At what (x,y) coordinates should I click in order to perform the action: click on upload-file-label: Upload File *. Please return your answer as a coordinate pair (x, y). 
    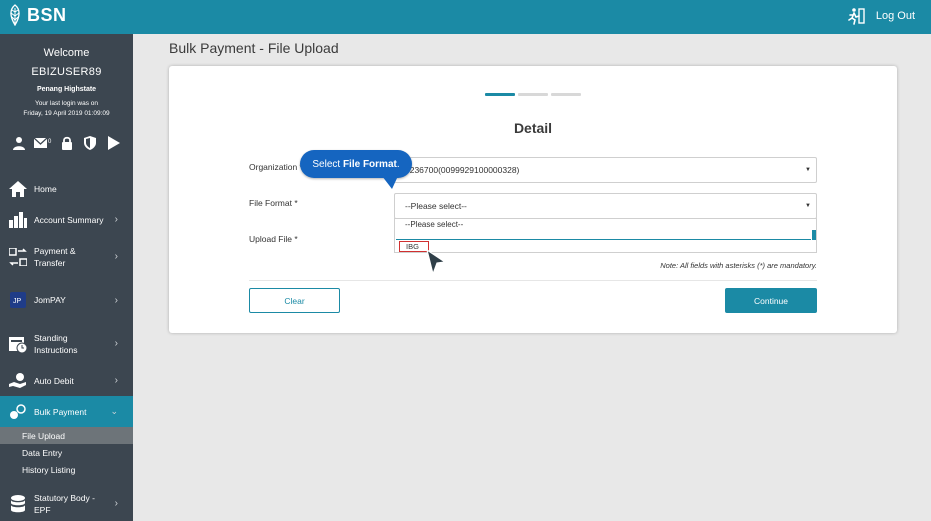
    Looking at the image, I should click on (273, 239).